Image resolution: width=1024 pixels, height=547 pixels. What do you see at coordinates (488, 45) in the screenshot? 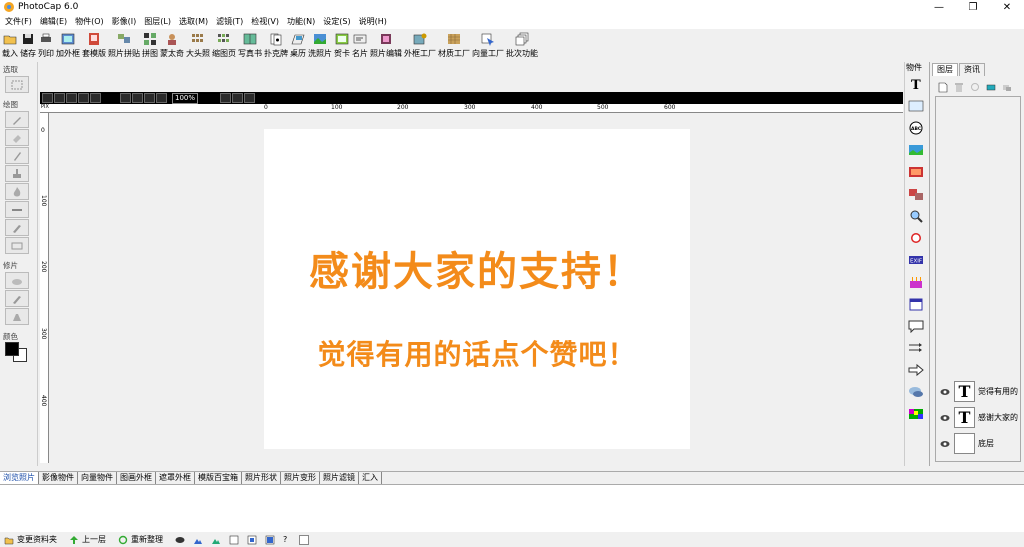
I see `toolbar-vector-factory-button: 向量工厂` at bounding box center [488, 45].